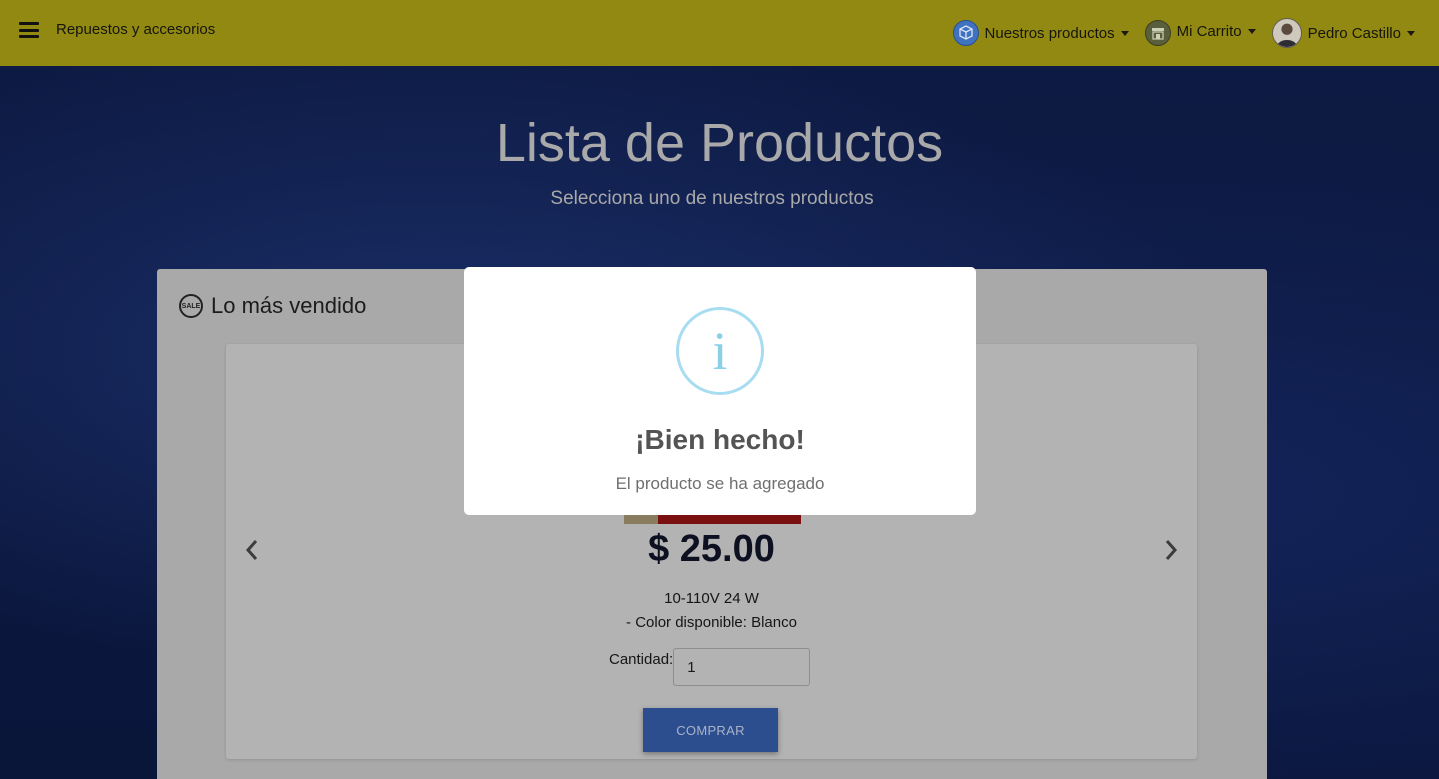 This screenshot has height=779, width=1439. What do you see at coordinates (720, 483) in the screenshot?
I see `modal-message: El producto se ha agregado` at bounding box center [720, 483].